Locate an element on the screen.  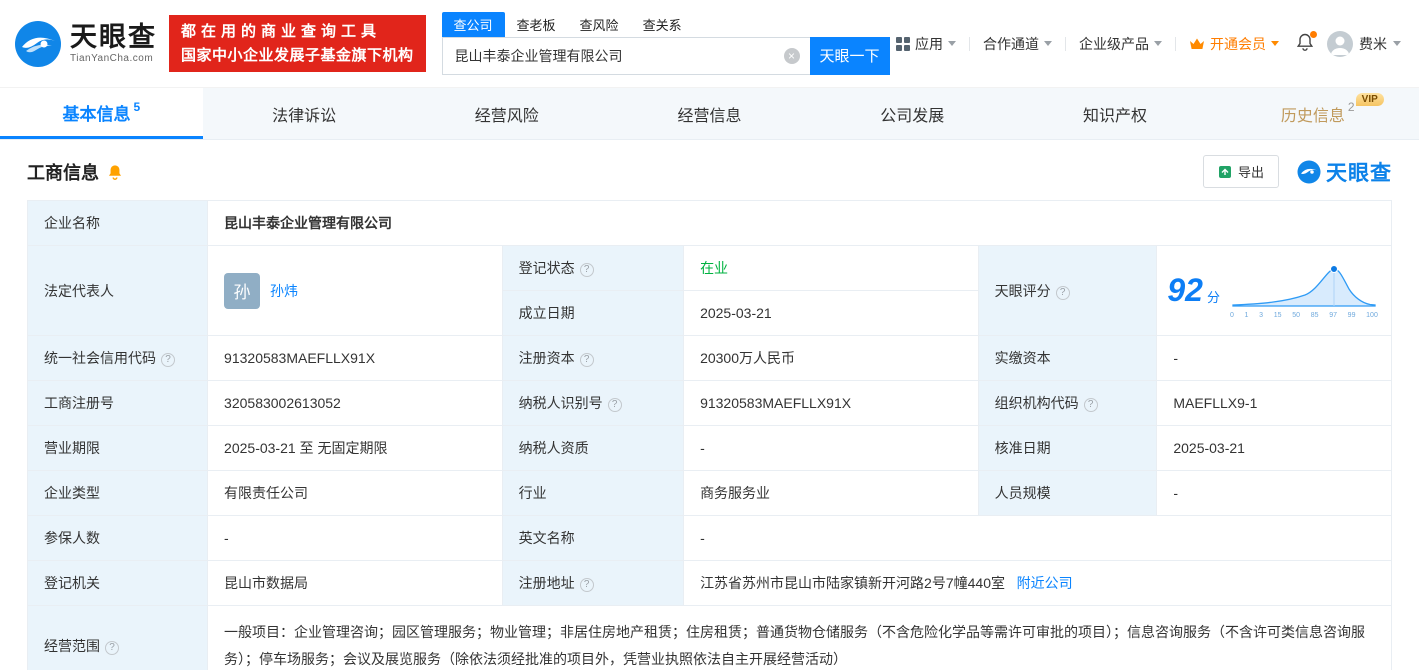
search-tabs: 查公司 查老板 查风险 查关系 is located at coordinates (665, 24).